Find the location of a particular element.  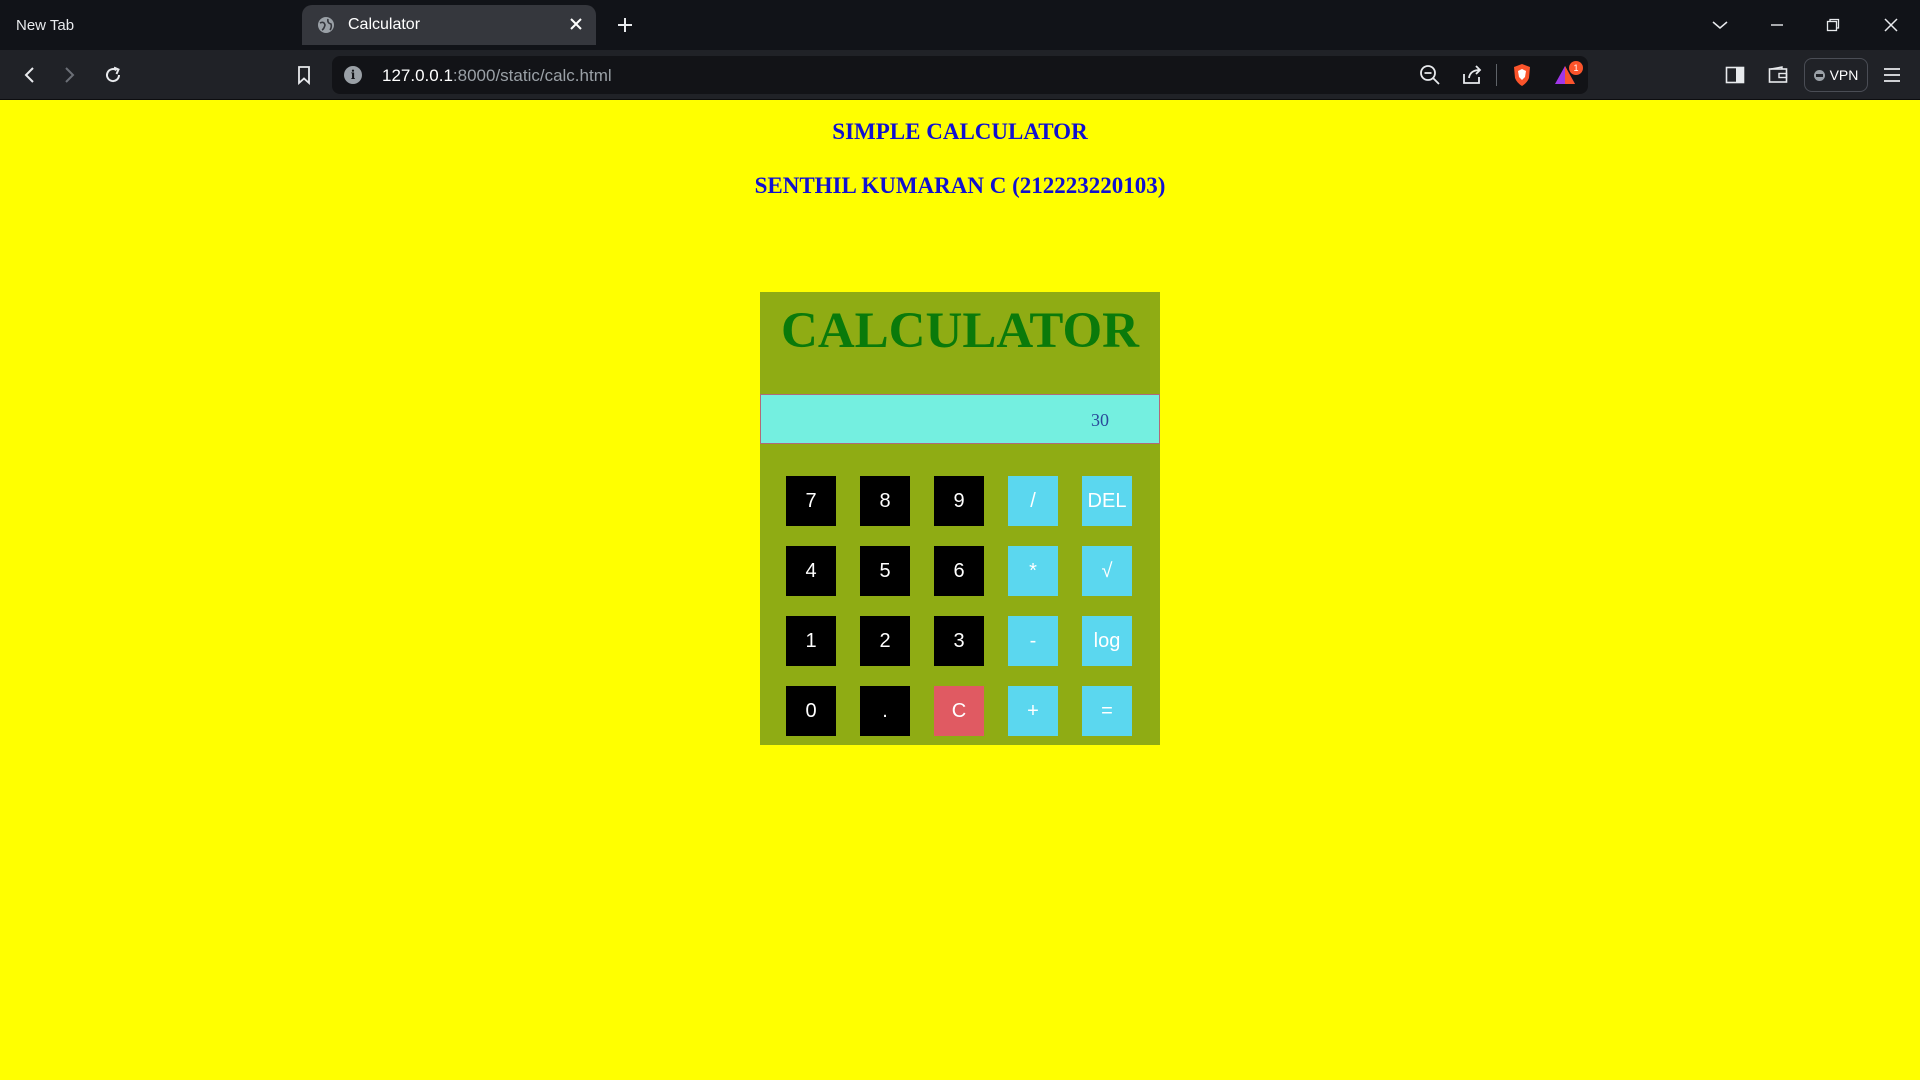

key-0: 0 is located at coordinates (811, 711).